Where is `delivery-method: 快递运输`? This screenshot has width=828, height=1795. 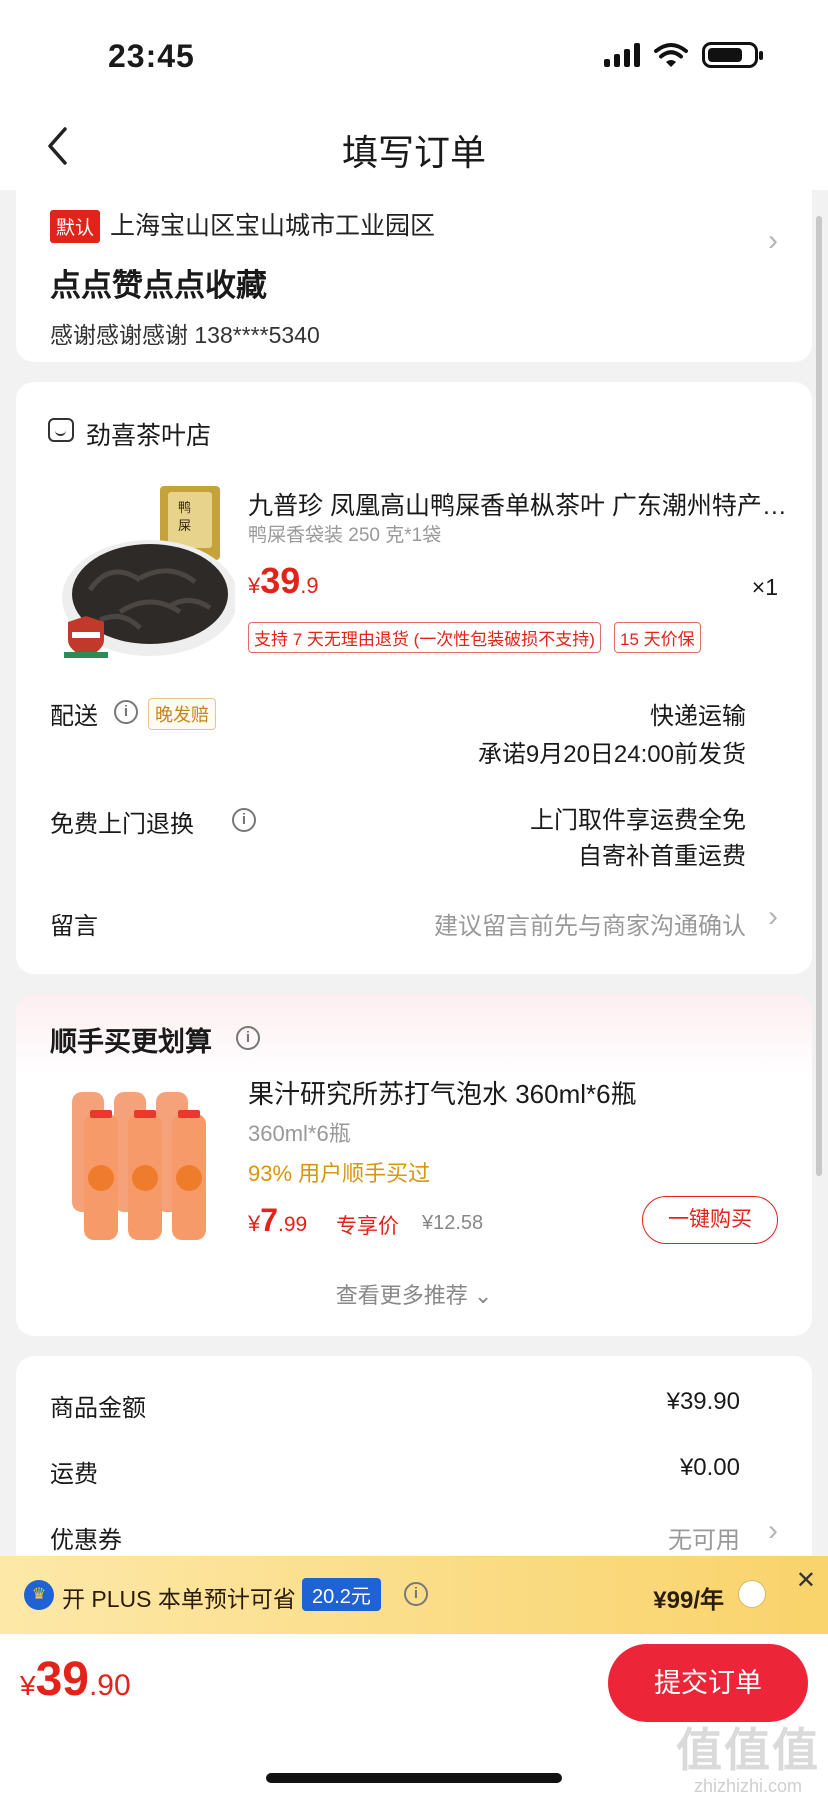 delivery-method: 快递运输 is located at coordinates (698, 713).